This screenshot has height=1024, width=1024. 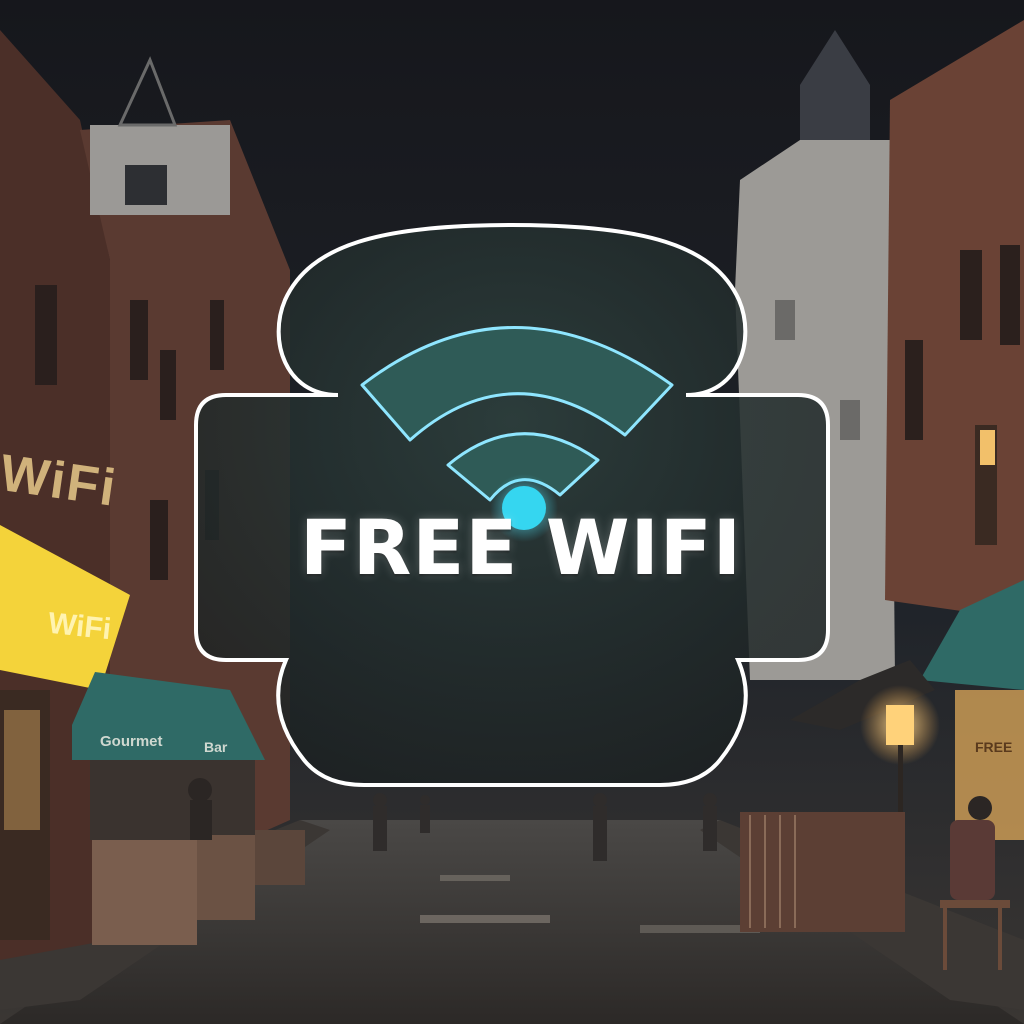 I want to click on left-cafe-front, so click(x=172, y=800).